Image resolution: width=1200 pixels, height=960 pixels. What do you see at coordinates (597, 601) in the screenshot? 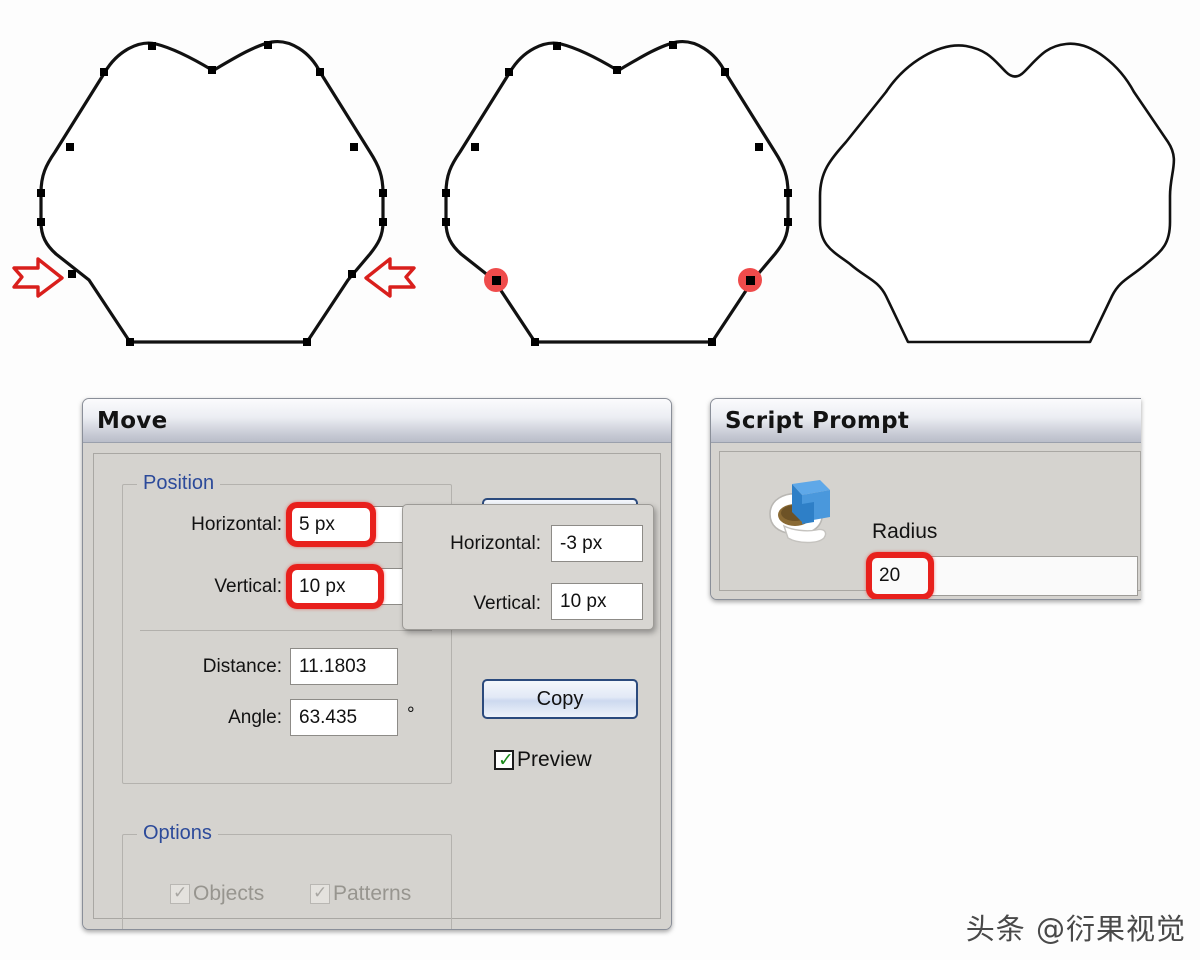
I see `overlay-vertical-input: 10 px` at bounding box center [597, 601].